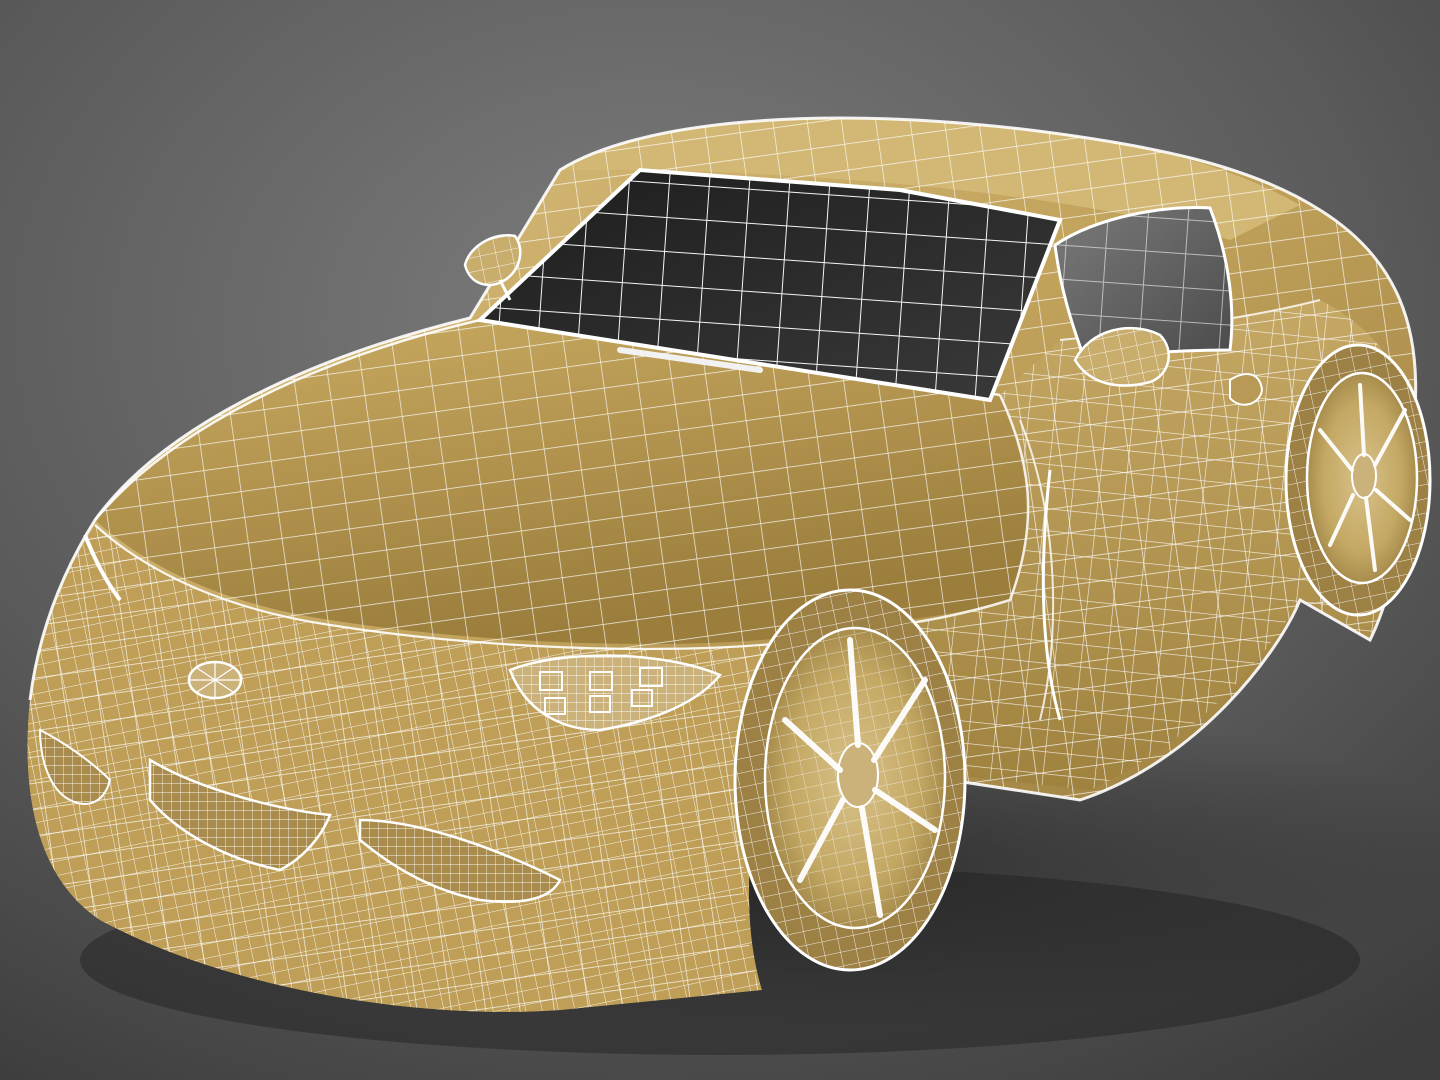 The height and width of the screenshot is (1080, 1440). Describe the element at coordinates (1246, 389) in the screenshot. I see `side-vent` at that location.